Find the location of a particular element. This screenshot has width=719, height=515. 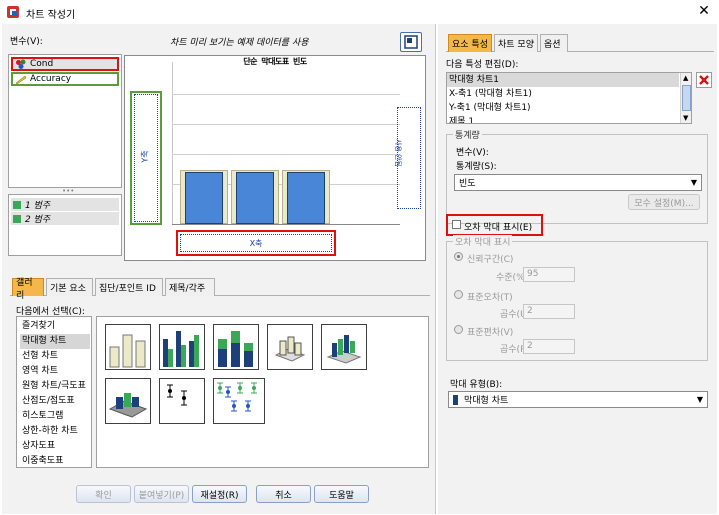

chart-type-gallery is located at coordinates (262, 392).